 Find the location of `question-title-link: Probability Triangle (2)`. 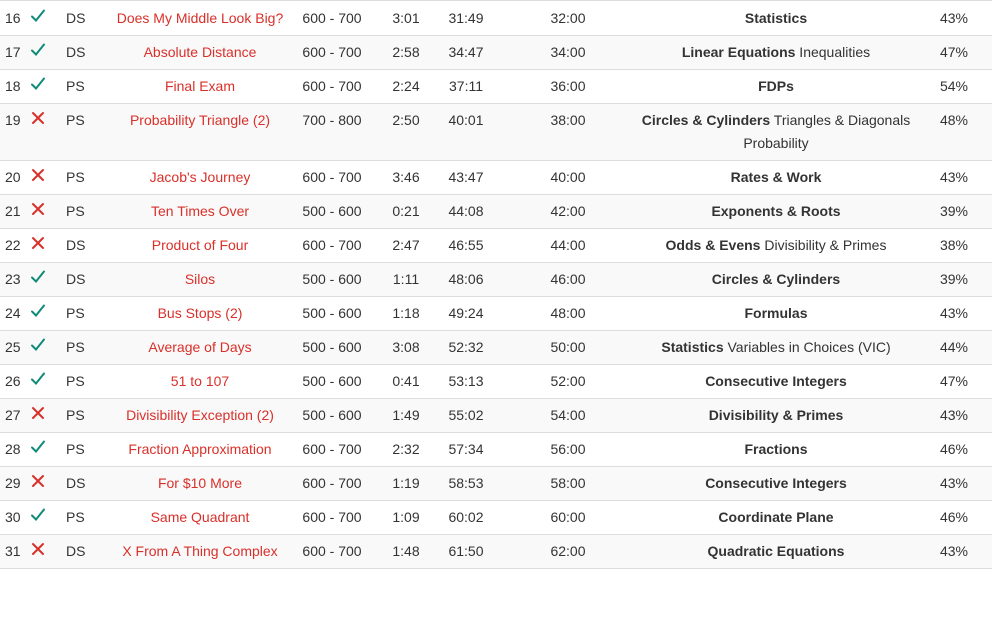

question-title-link: Probability Triangle (2) is located at coordinates (200, 120).